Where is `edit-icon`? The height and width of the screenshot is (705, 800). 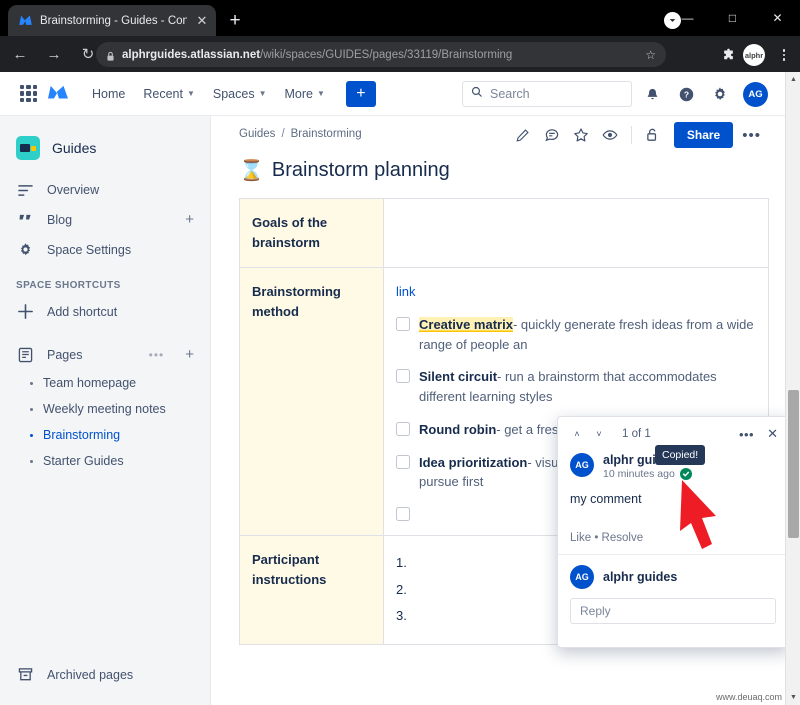
edit-icon is located at coordinates (523, 135).